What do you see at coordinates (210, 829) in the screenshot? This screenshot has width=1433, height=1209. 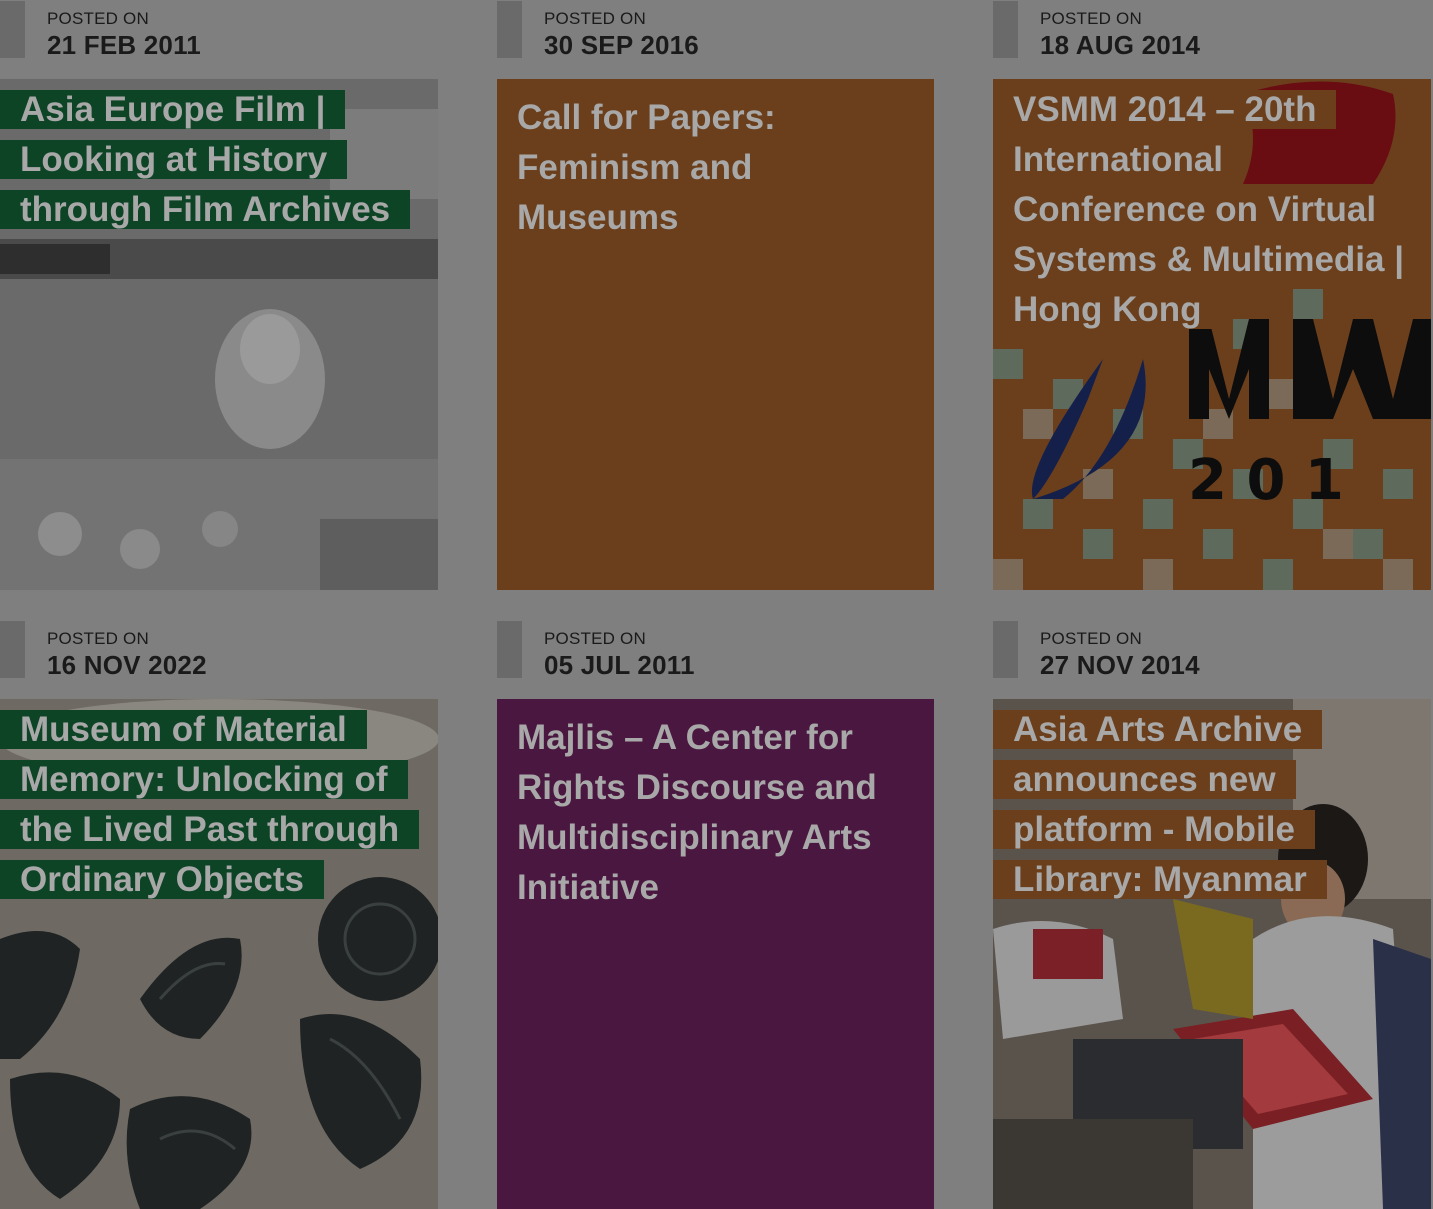 I see `title-line: the Lived Past through` at bounding box center [210, 829].